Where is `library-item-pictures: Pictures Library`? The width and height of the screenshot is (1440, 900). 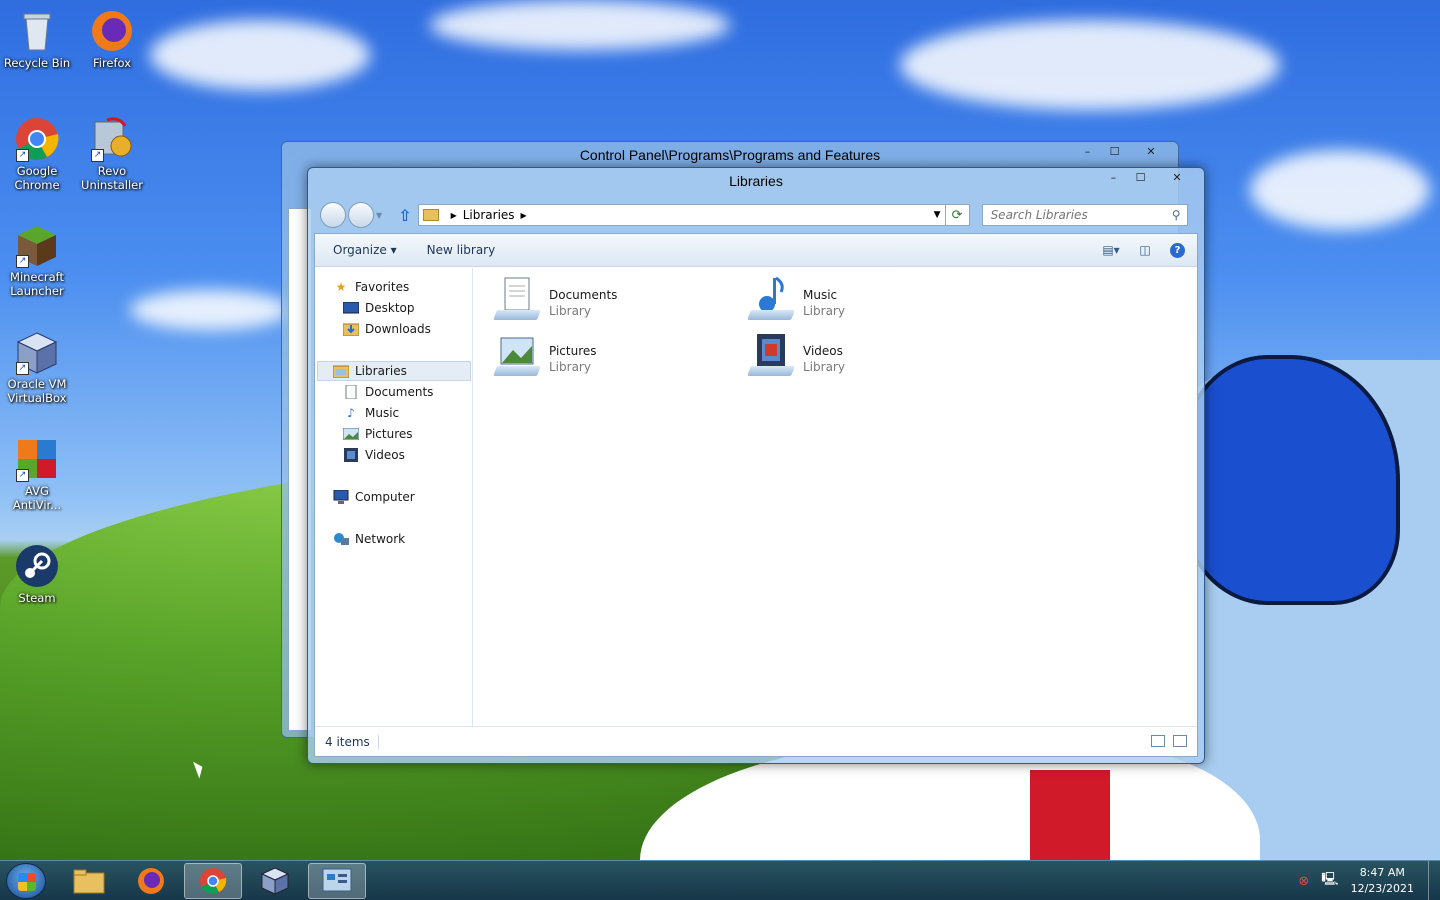
library-item-pictures: Pictures Library is located at coordinates (545, 355).